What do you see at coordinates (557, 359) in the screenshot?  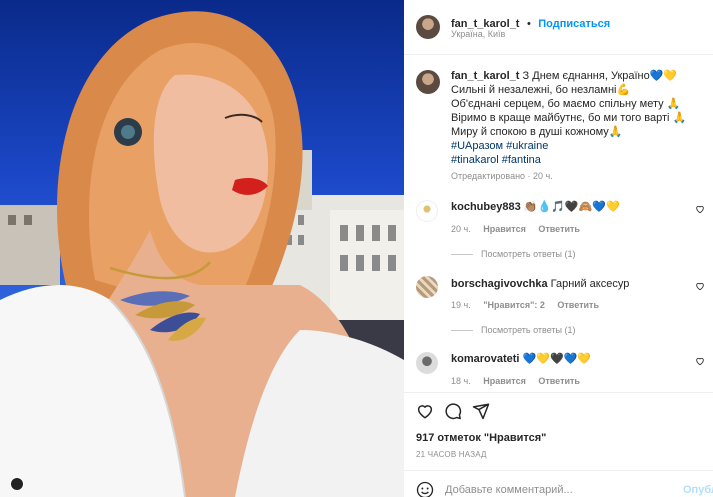 I see `comment-text: 💙💛🖤💙💛` at bounding box center [557, 359].